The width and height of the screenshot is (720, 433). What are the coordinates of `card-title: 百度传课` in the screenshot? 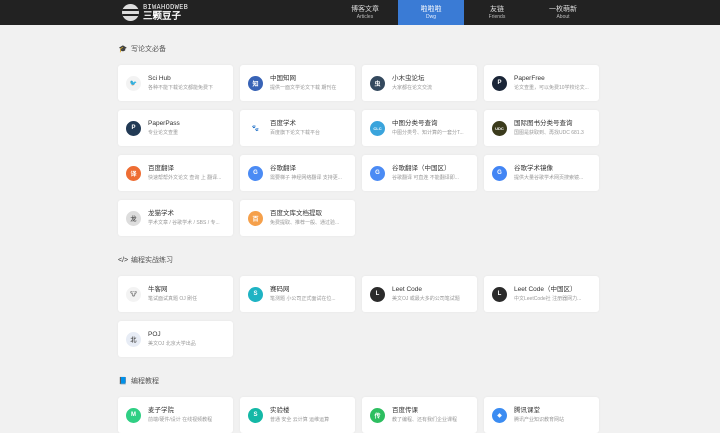 It's located at (431, 410).